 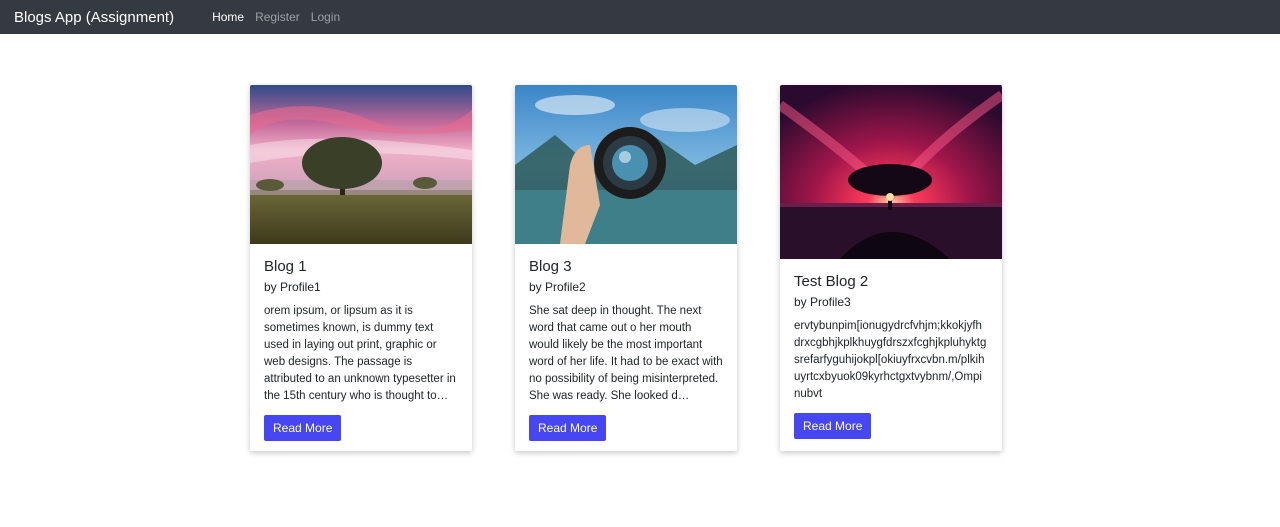 I want to click on nav-link-home: Home, so click(x=228, y=17).